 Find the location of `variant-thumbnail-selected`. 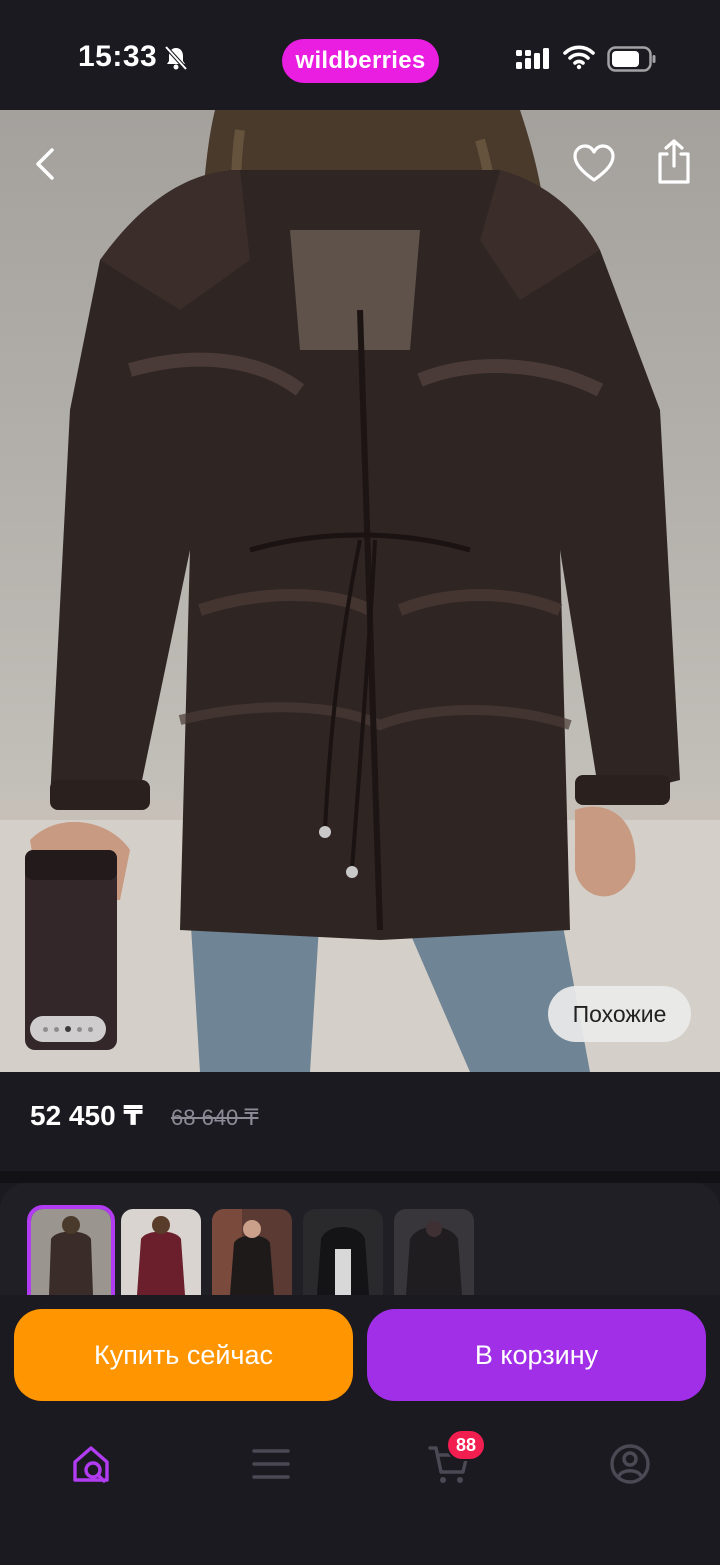

variant-thumbnail-selected is located at coordinates (71, 1252).